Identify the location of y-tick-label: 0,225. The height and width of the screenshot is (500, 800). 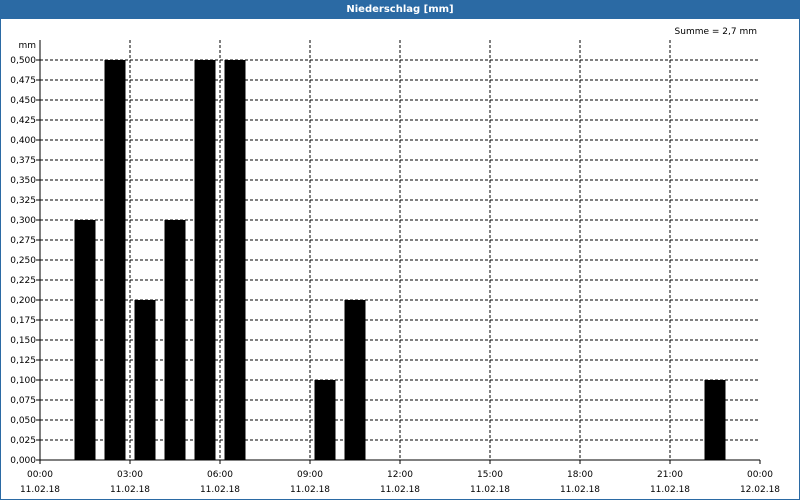
(23, 281).